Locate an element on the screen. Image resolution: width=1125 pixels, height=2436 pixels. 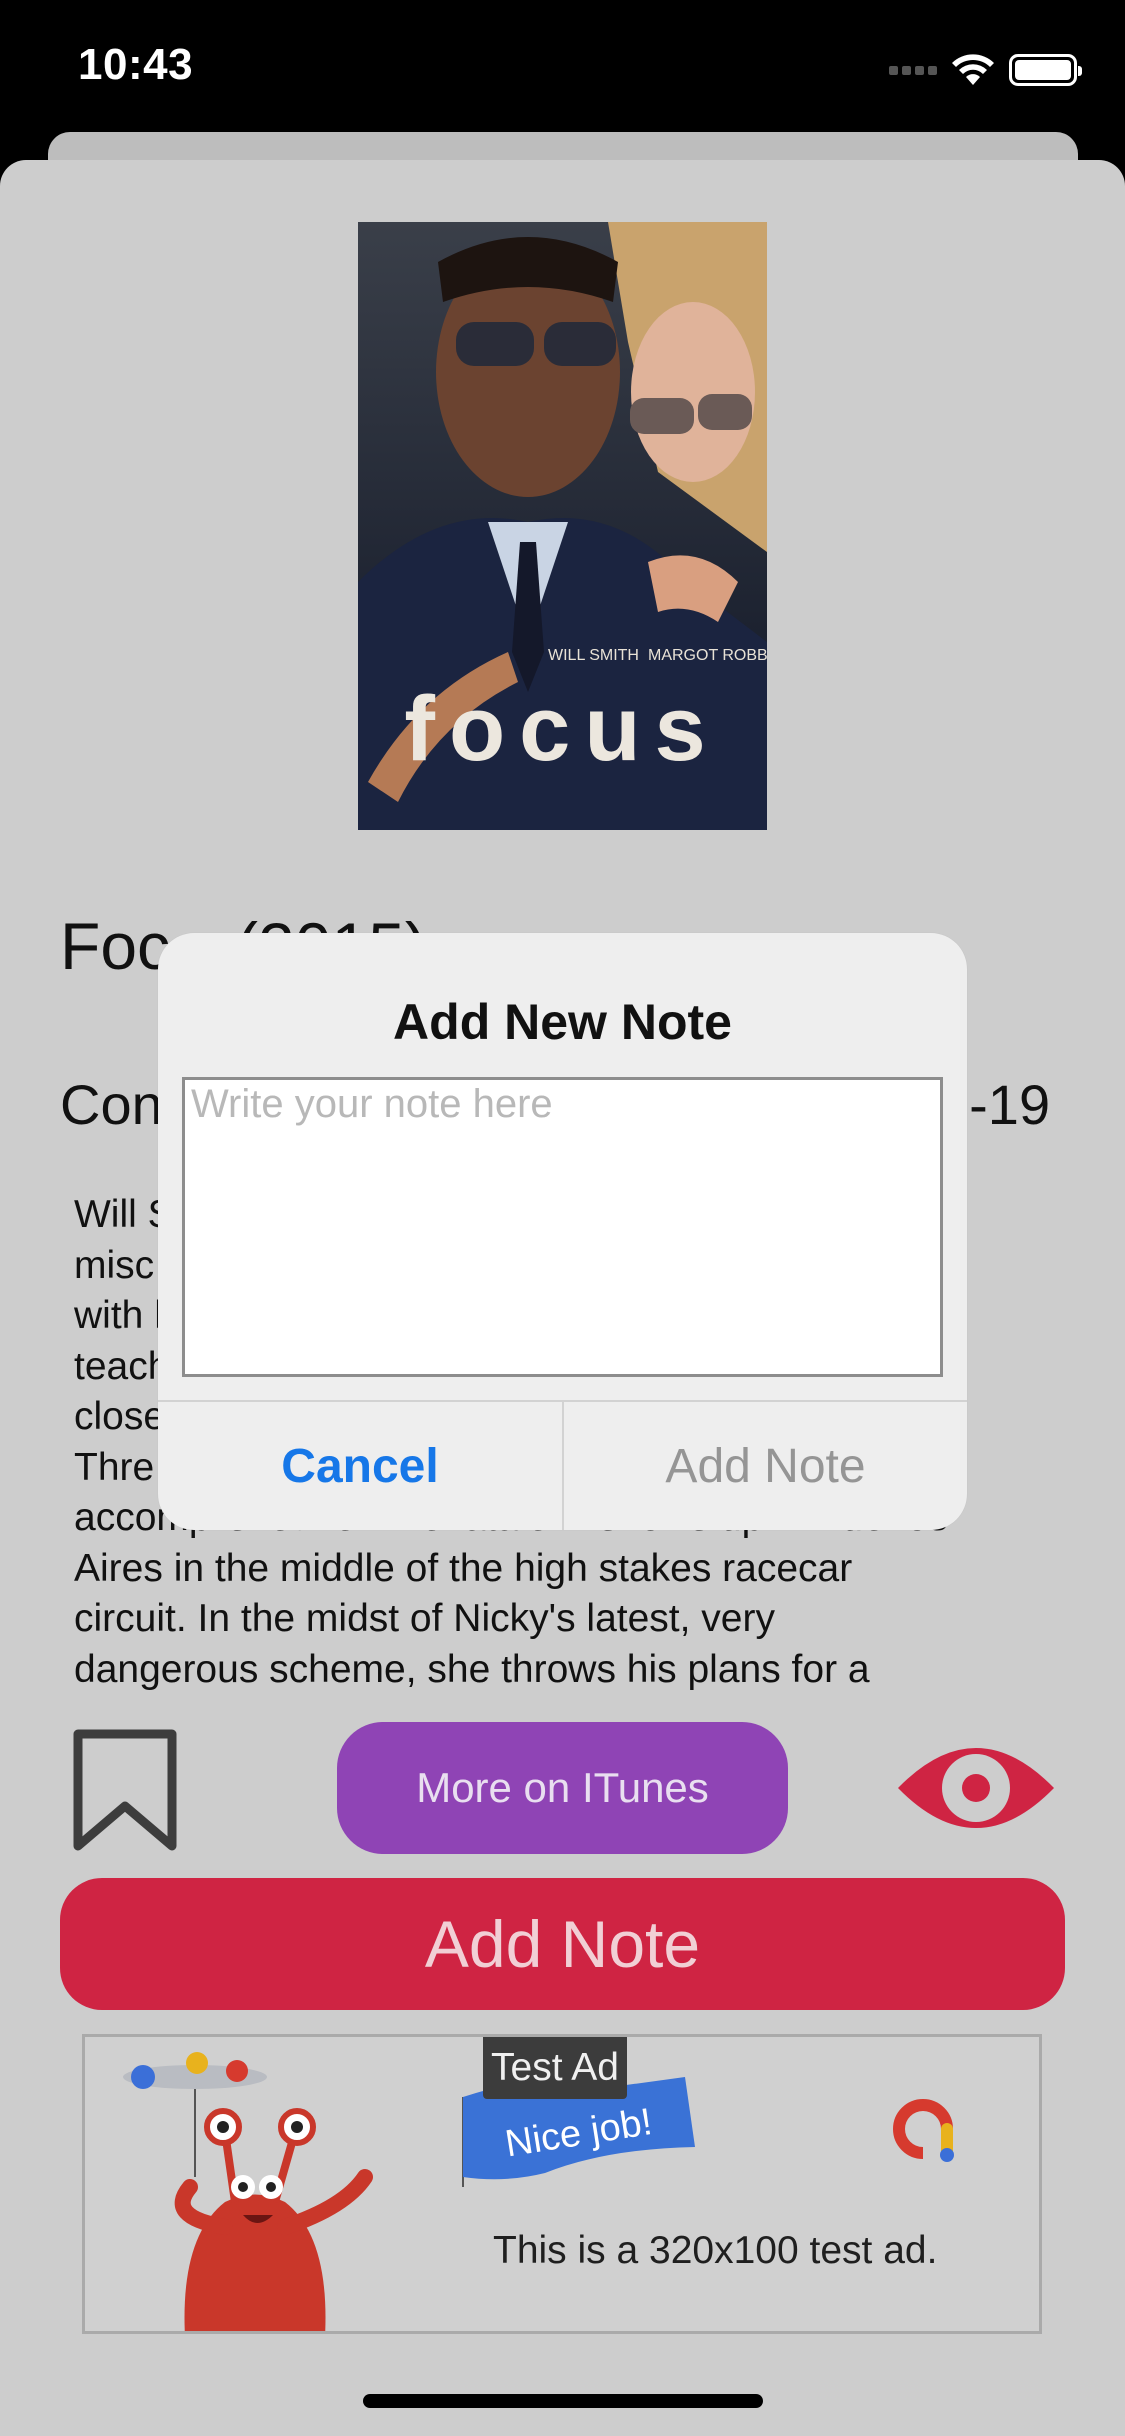
movie-info-left: Con is located at coordinates (111, 1104).